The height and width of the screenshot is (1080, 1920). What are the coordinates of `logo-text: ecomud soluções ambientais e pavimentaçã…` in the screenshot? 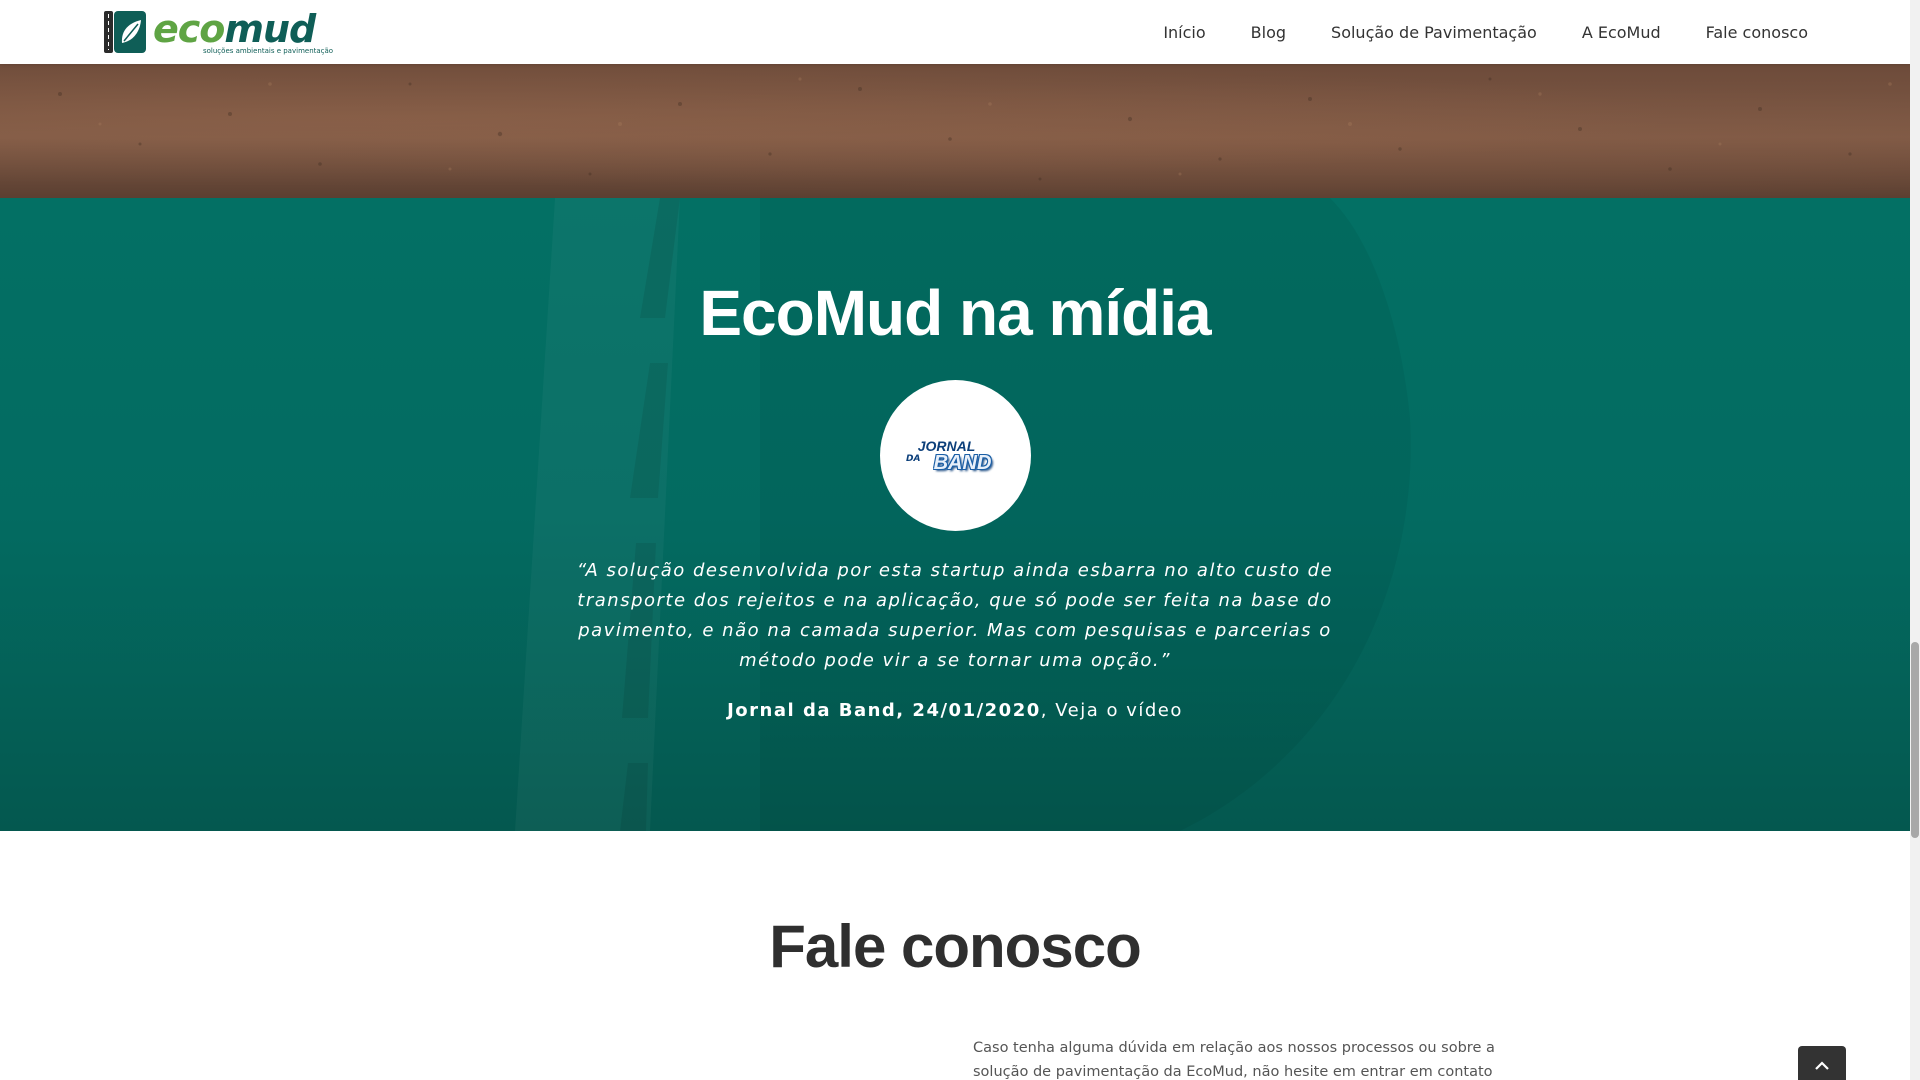 It's located at (243, 31).